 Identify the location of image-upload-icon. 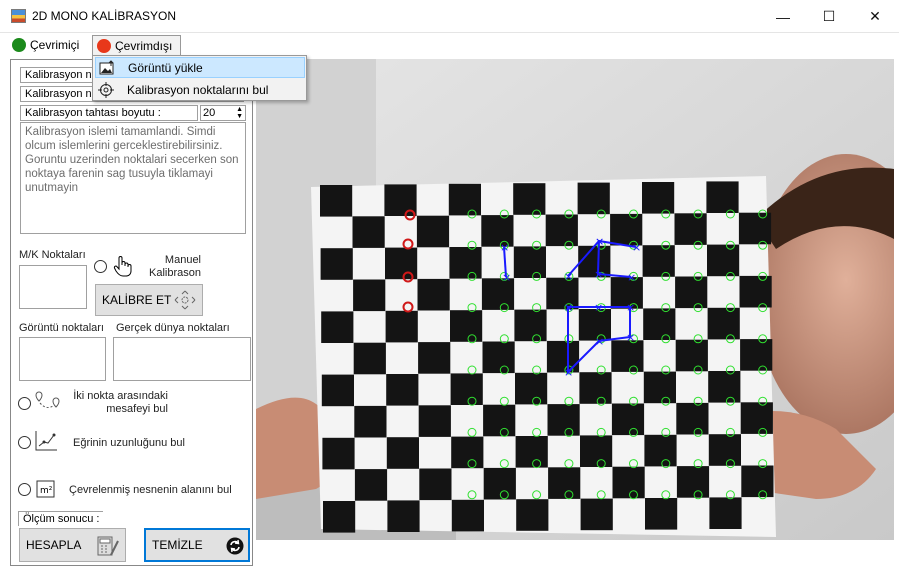
(107, 67).